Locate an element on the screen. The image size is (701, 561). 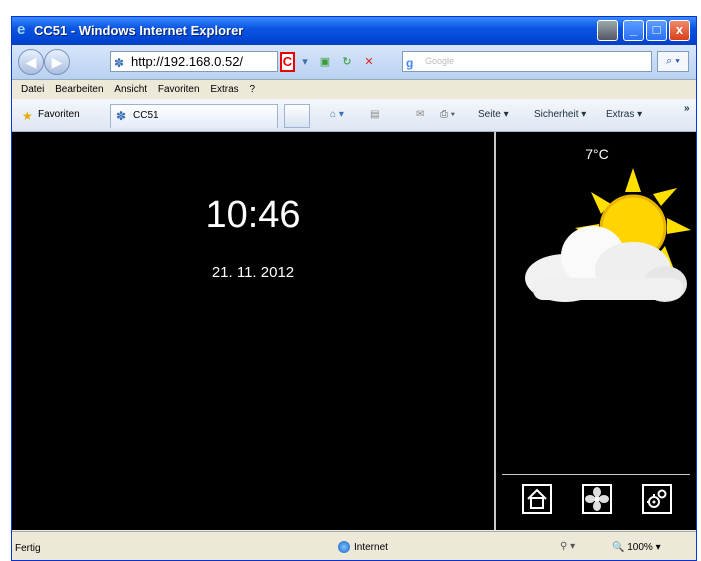
back-button: ◀ is located at coordinates (31, 62).